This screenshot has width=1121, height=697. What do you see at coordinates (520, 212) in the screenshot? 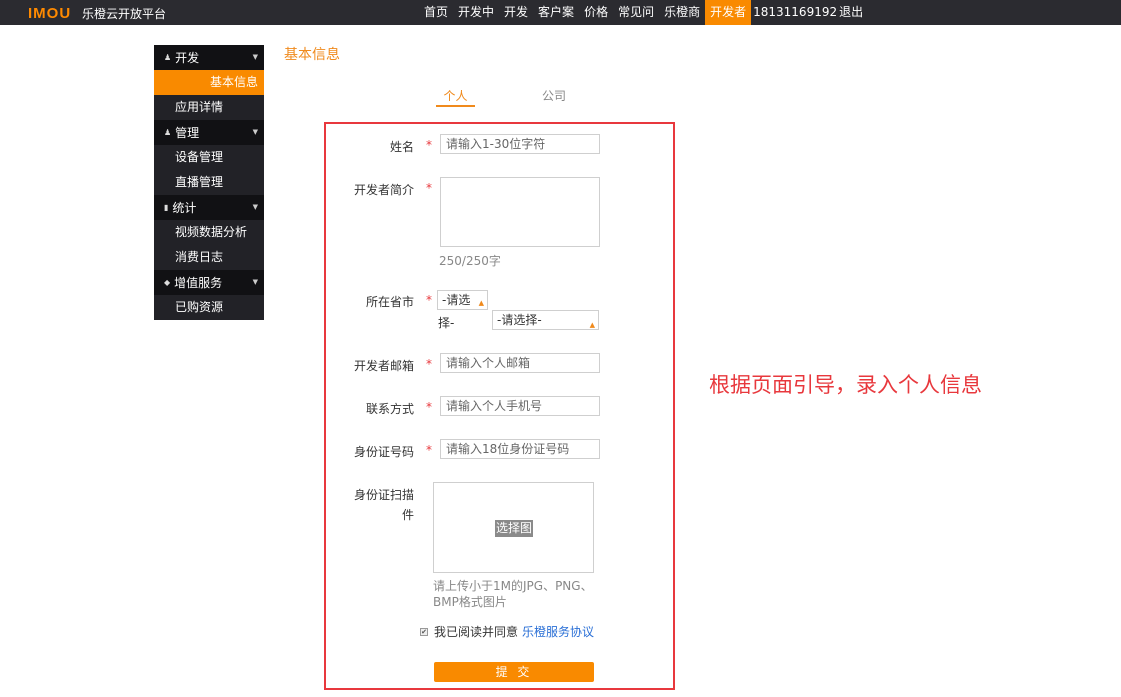
I see `intro-textarea` at bounding box center [520, 212].